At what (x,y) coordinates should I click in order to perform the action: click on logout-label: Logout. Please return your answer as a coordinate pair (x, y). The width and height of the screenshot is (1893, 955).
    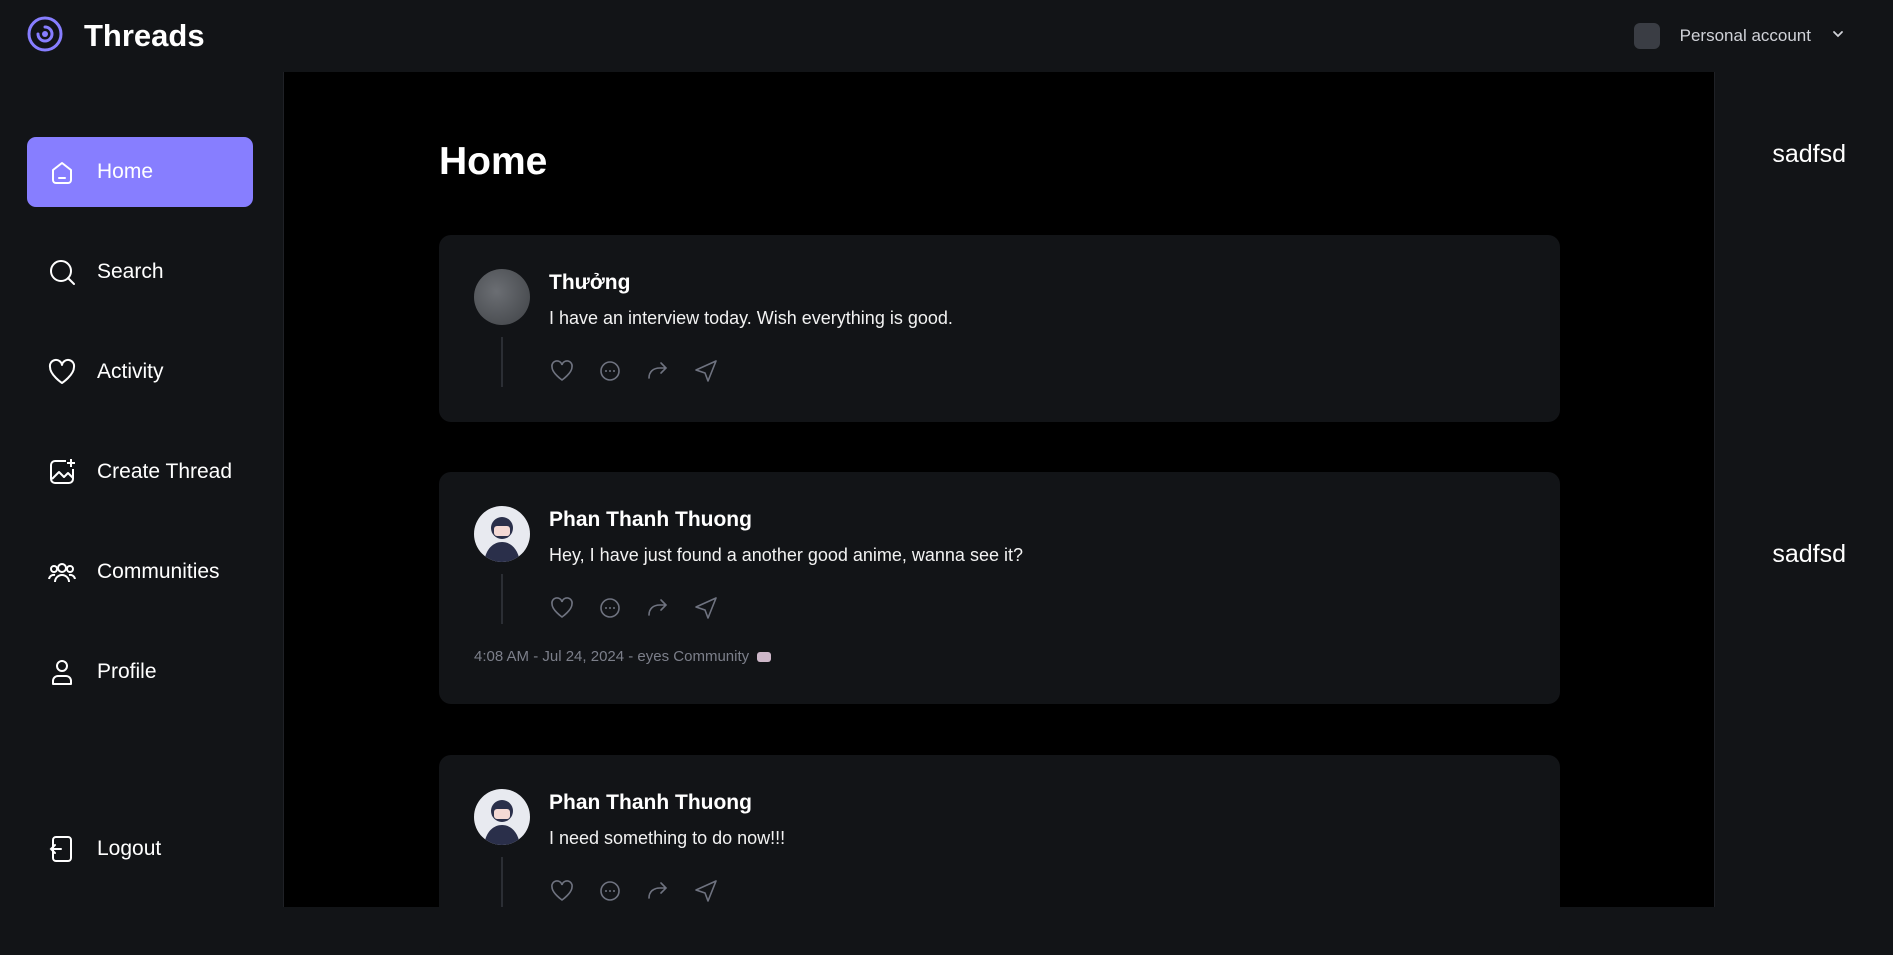
    Looking at the image, I should click on (129, 848).